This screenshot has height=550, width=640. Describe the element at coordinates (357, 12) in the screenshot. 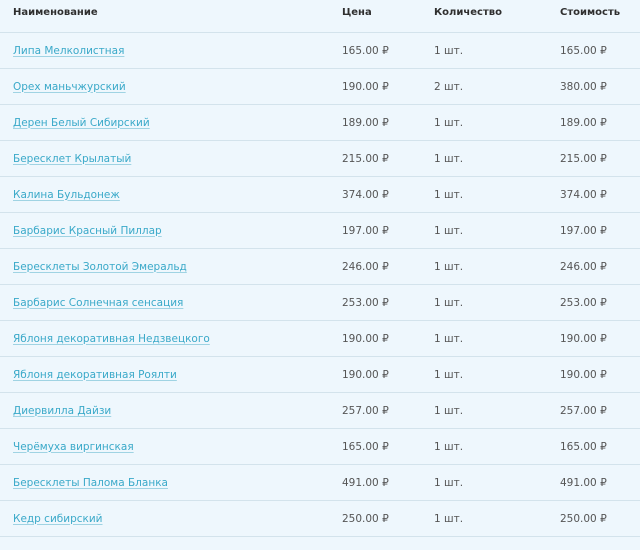

I see `header-price: Цена` at that location.